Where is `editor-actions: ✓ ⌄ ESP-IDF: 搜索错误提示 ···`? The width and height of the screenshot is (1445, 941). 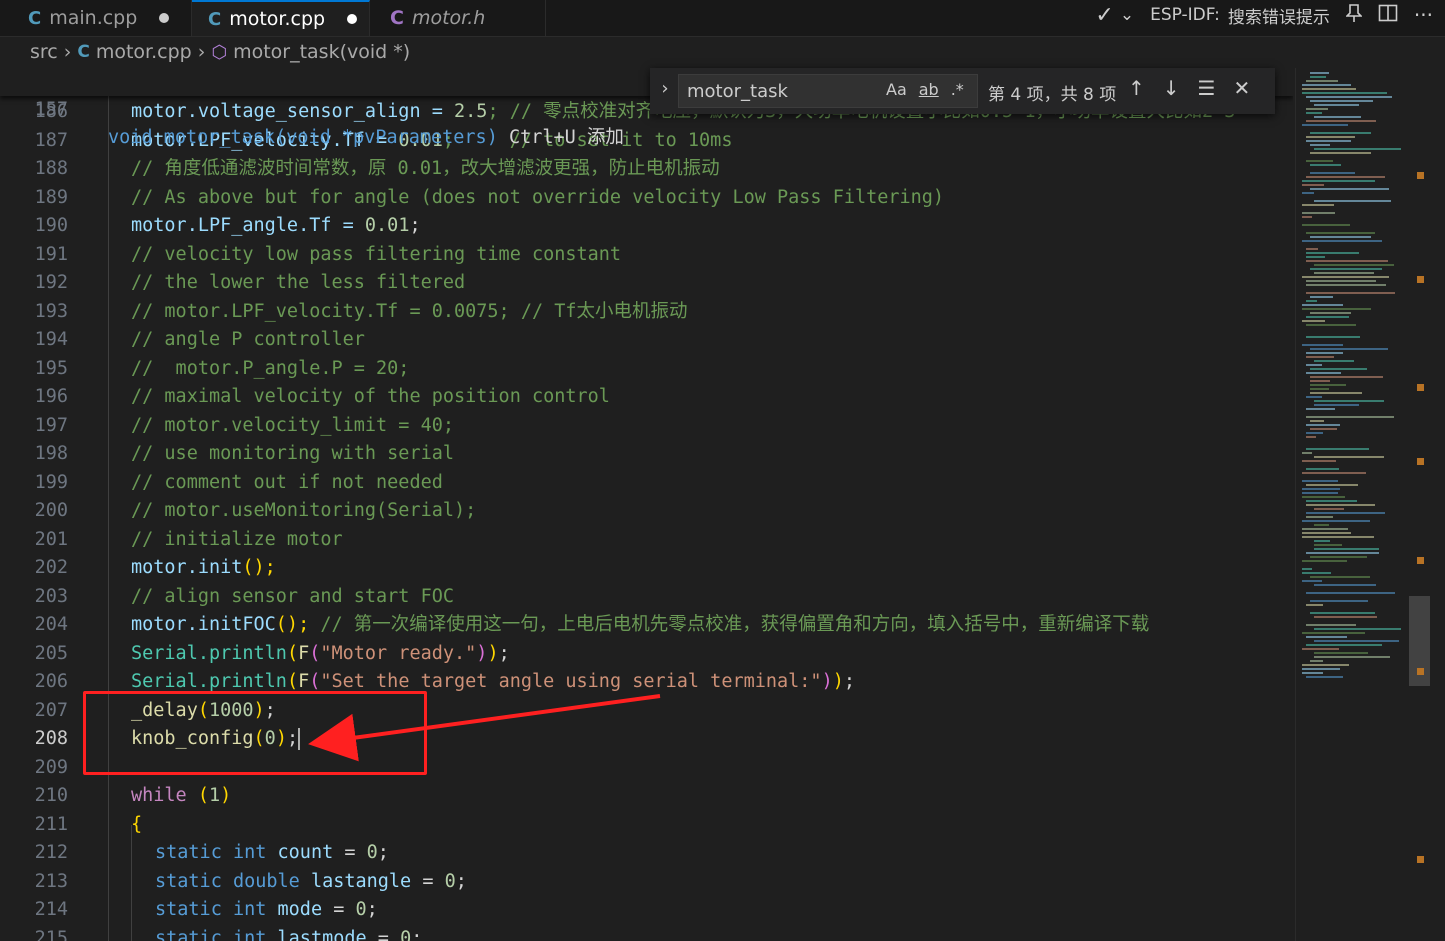 editor-actions: ✓ ⌄ ESP-IDF: 搜索错误提示 ··· is located at coordinates (1264, 15).